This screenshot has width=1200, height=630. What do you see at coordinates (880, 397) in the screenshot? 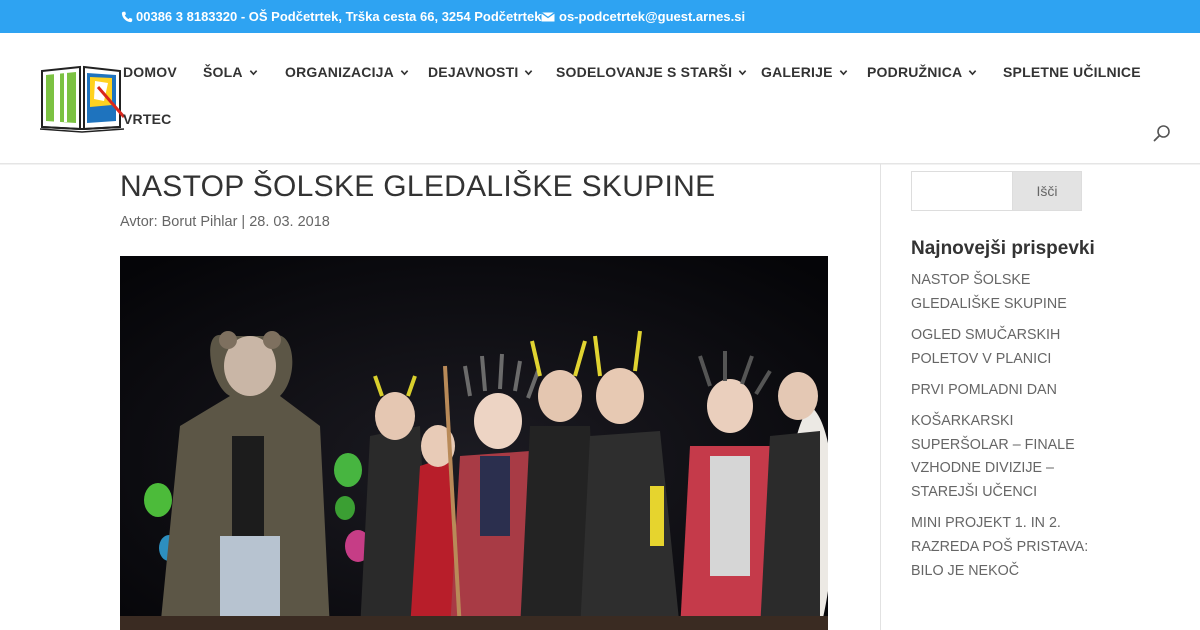
I see `sidebar-divider` at bounding box center [880, 397].